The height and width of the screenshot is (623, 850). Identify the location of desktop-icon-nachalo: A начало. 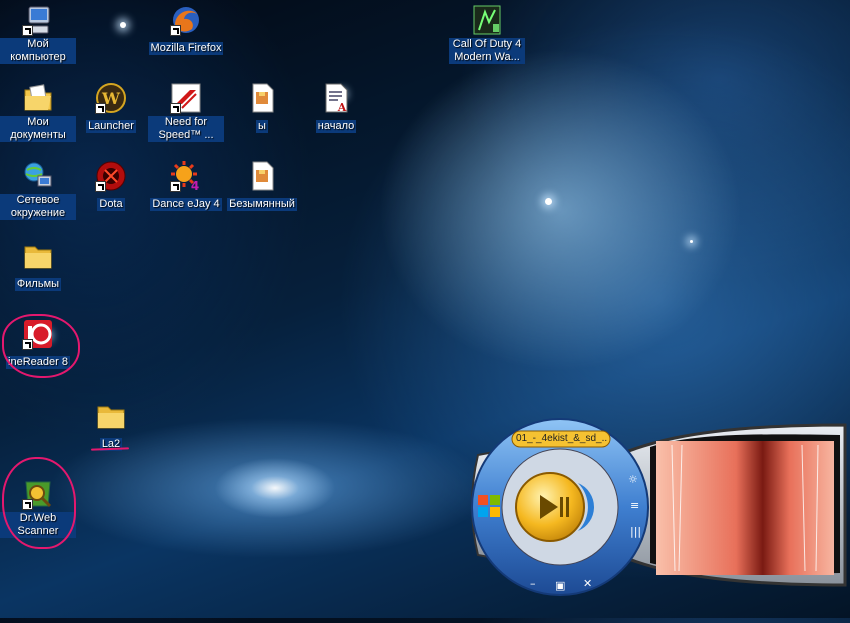
(336, 108).